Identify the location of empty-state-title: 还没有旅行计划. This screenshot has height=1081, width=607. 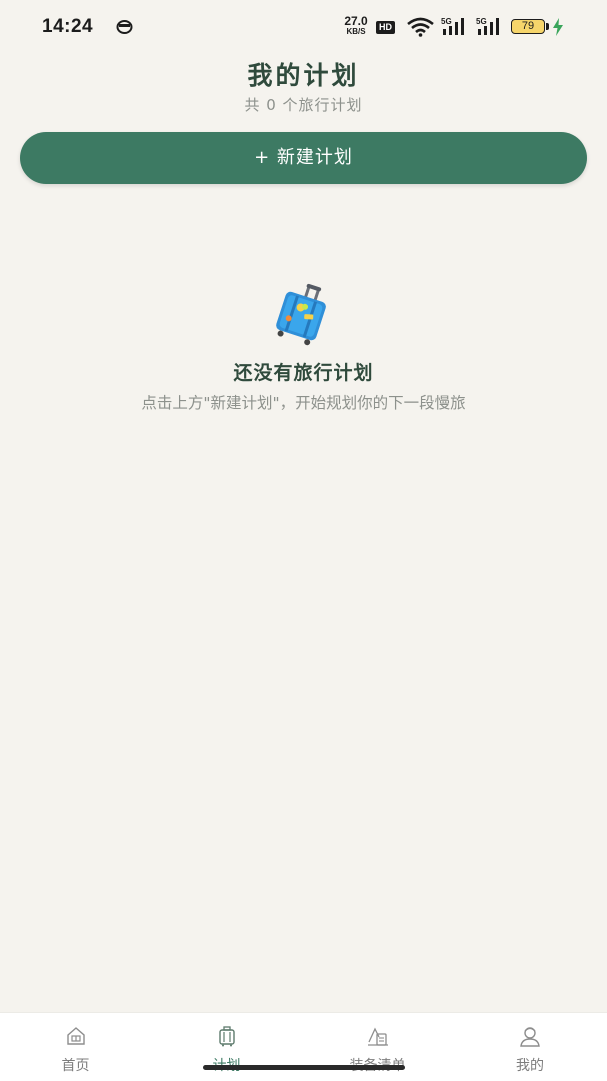
(303, 373).